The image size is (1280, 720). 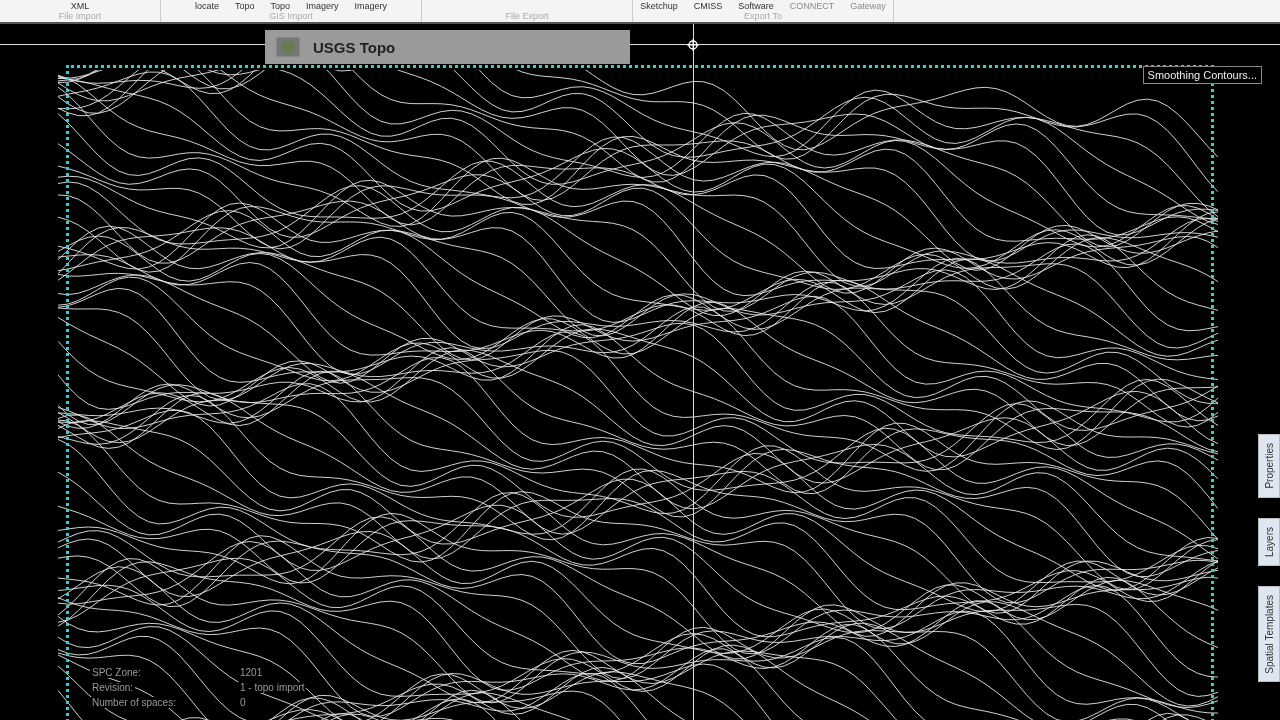 What do you see at coordinates (756, 5) in the screenshot?
I see `ribbon-button: Software` at bounding box center [756, 5].